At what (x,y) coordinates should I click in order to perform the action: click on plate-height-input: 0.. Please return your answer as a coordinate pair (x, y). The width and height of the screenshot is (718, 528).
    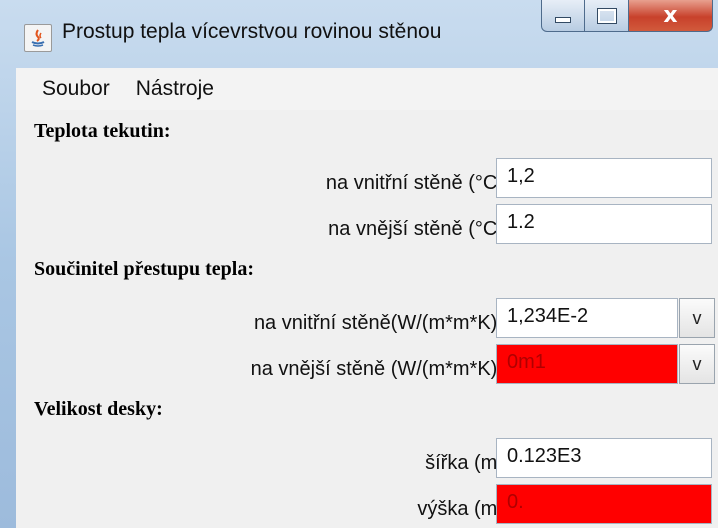
    Looking at the image, I should click on (604, 504).